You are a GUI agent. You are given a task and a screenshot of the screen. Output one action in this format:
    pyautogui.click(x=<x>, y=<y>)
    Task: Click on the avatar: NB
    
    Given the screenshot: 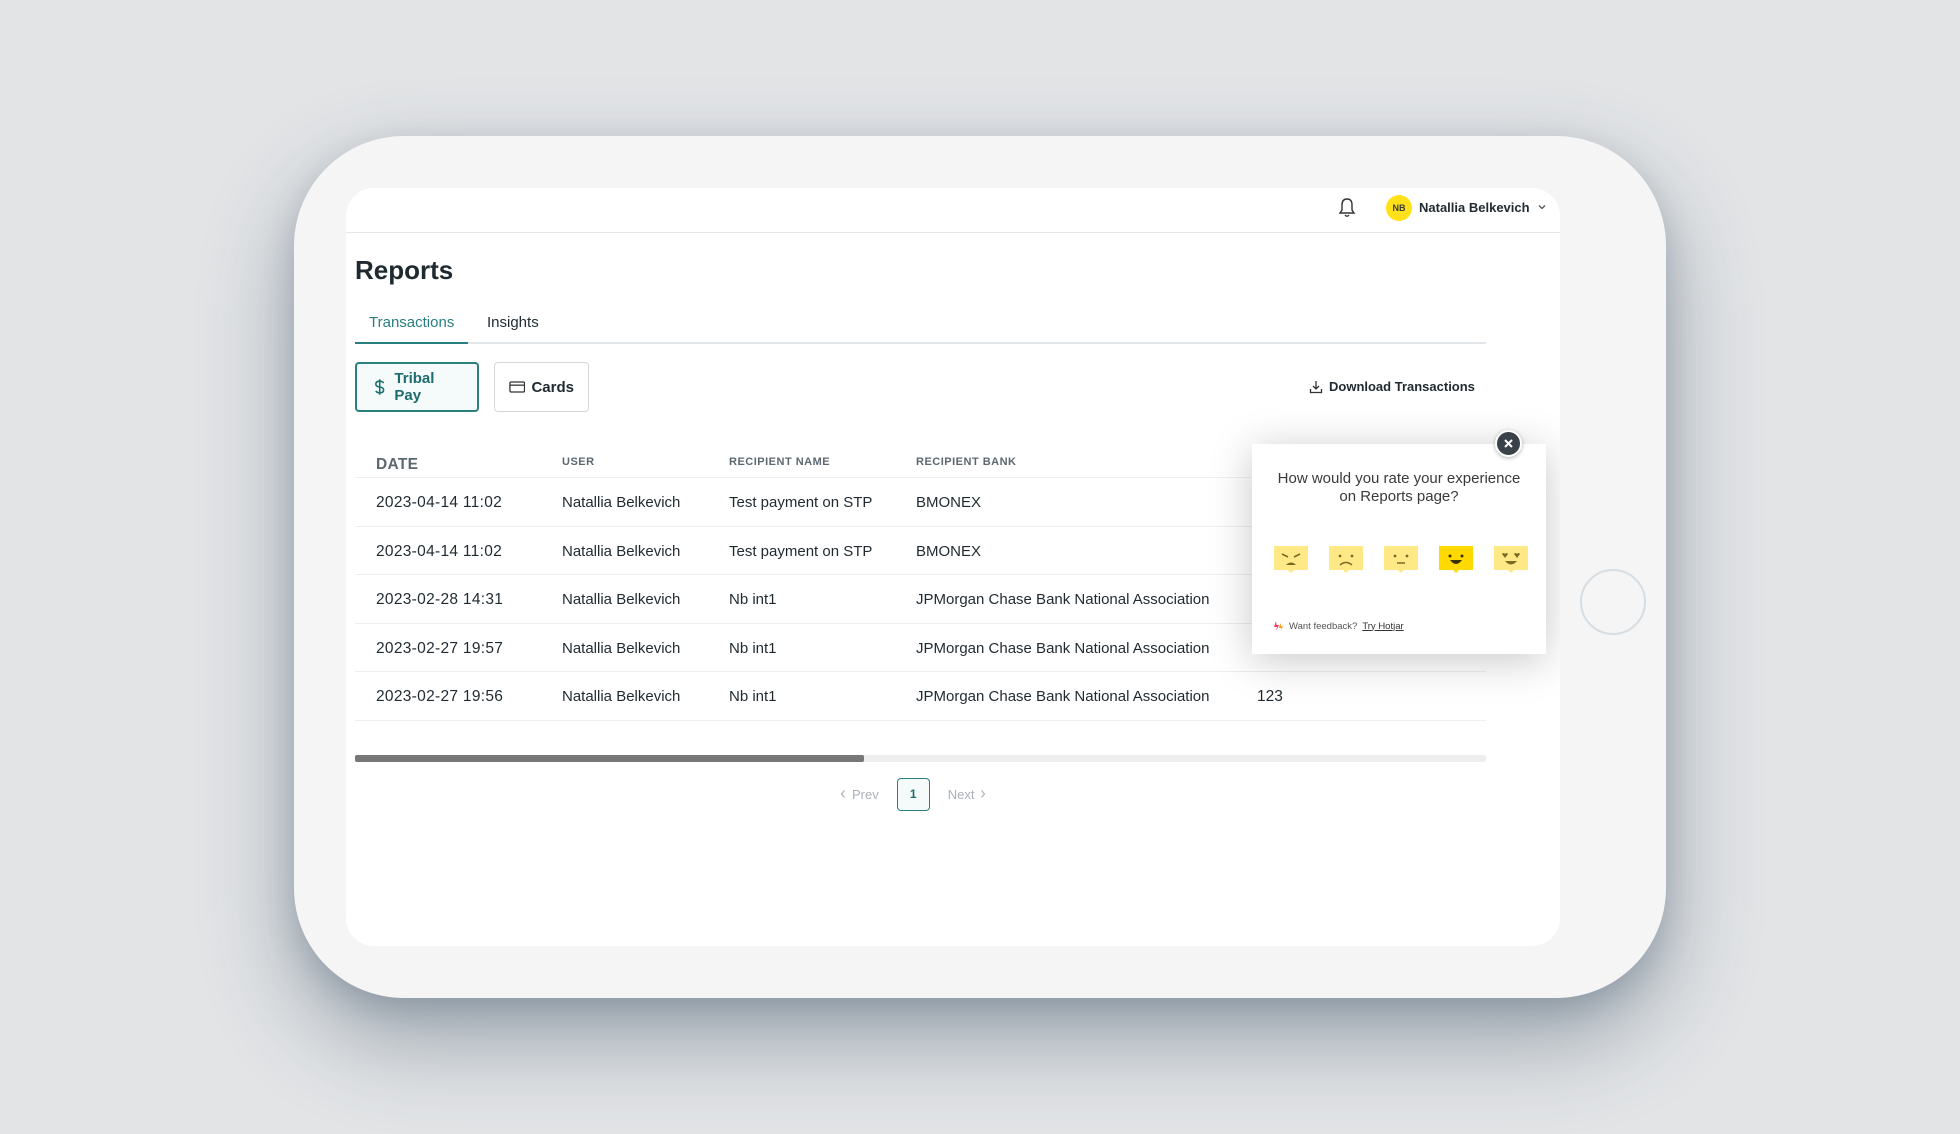 What is the action you would take?
    pyautogui.click(x=1399, y=208)
    